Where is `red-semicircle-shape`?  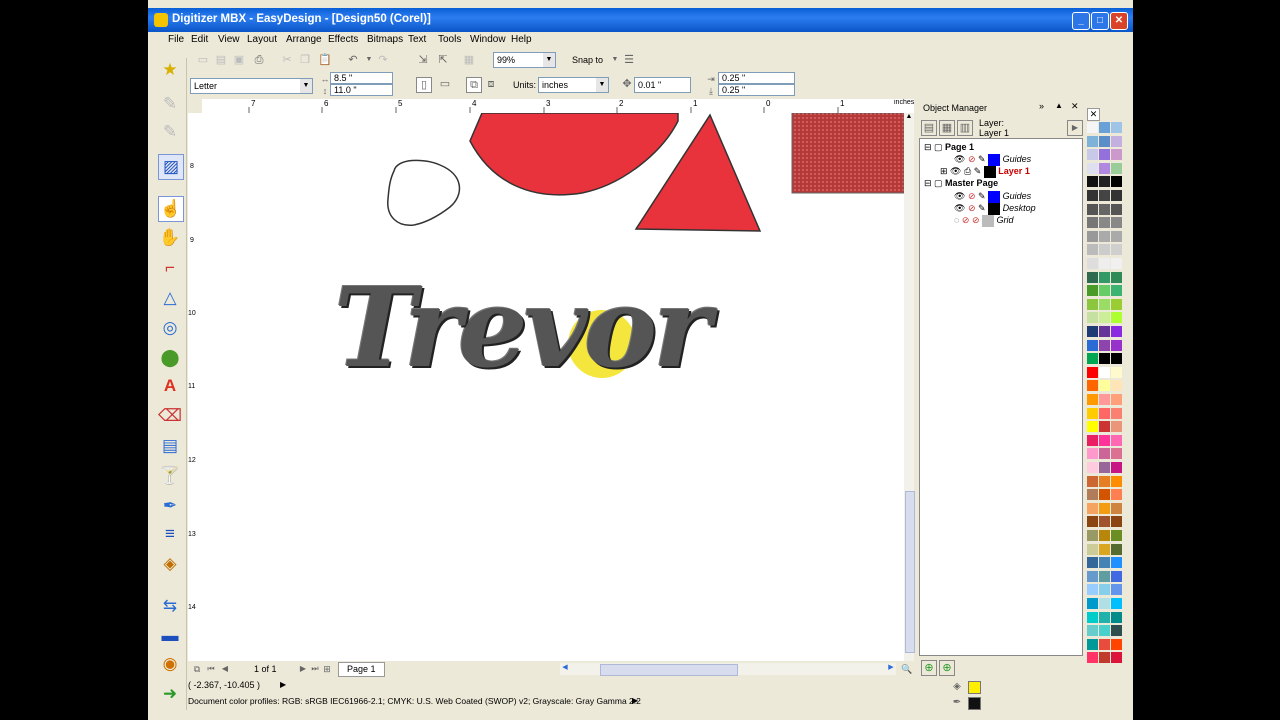 red-semicircle-shape is located at coordinates (574, 154).